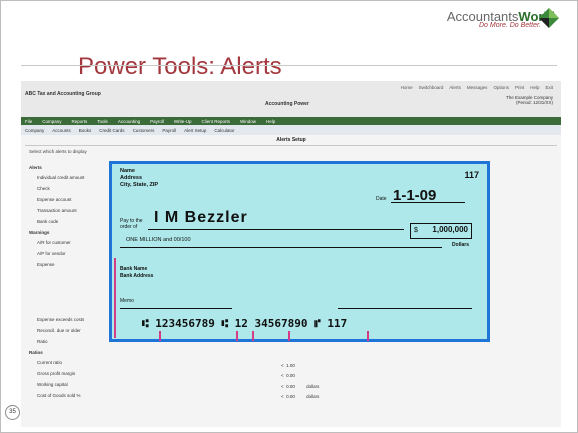  Describe the element at coordinates (79, 398) in the screenshot. I see `alert-option: Cost of Goods sold %` at that location.